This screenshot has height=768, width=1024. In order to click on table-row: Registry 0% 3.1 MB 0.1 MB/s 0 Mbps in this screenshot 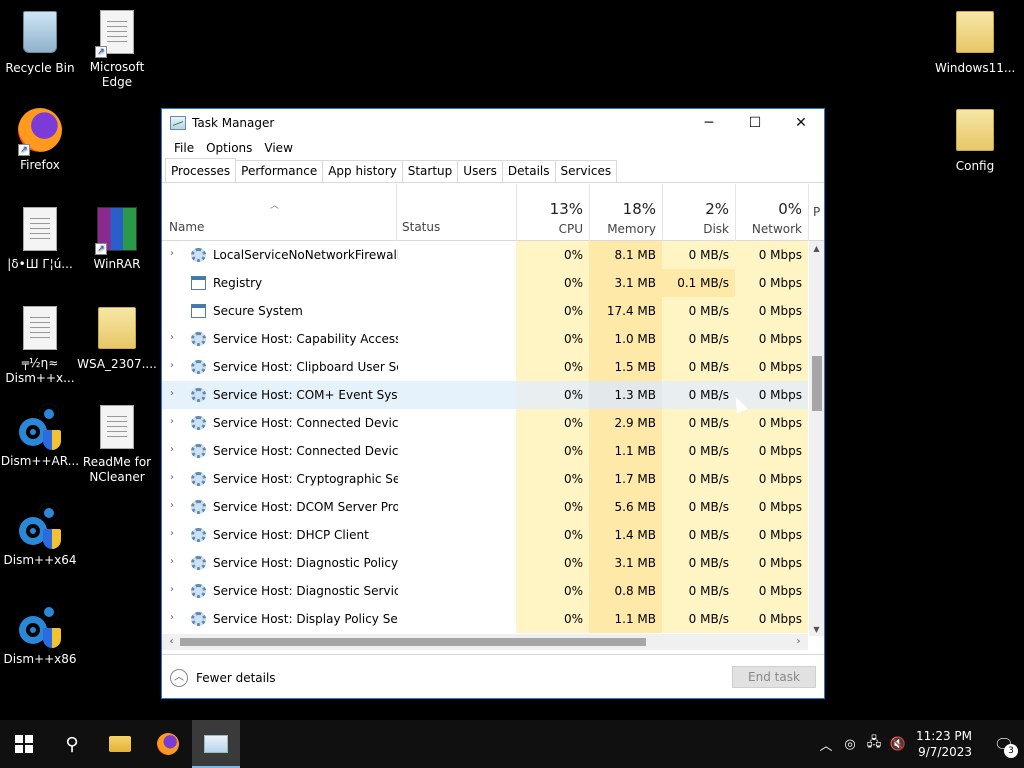, I will do `click(485, 283)`.